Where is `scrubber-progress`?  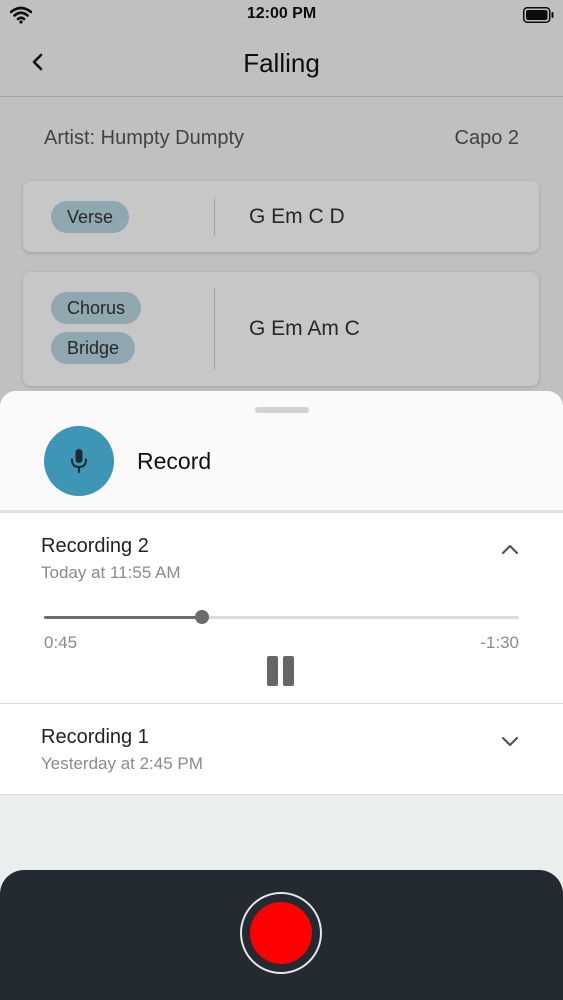
scrubber-progress is located at coordinates (123, 617).